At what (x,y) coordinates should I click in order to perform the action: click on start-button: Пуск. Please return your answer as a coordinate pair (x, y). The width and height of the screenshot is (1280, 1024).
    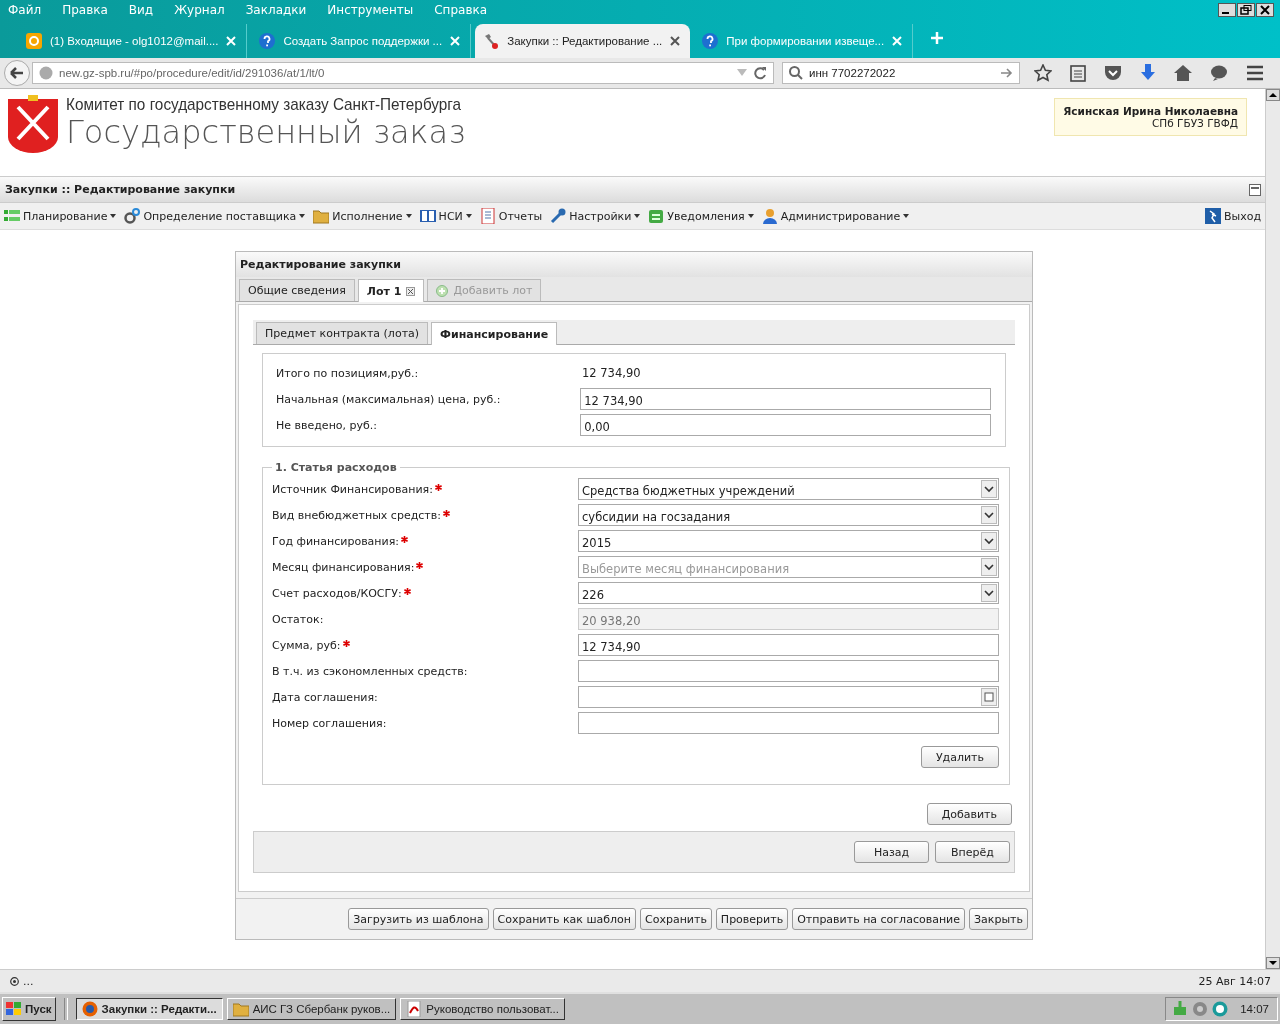
    Looking at the image, I should click on (29, 1009).